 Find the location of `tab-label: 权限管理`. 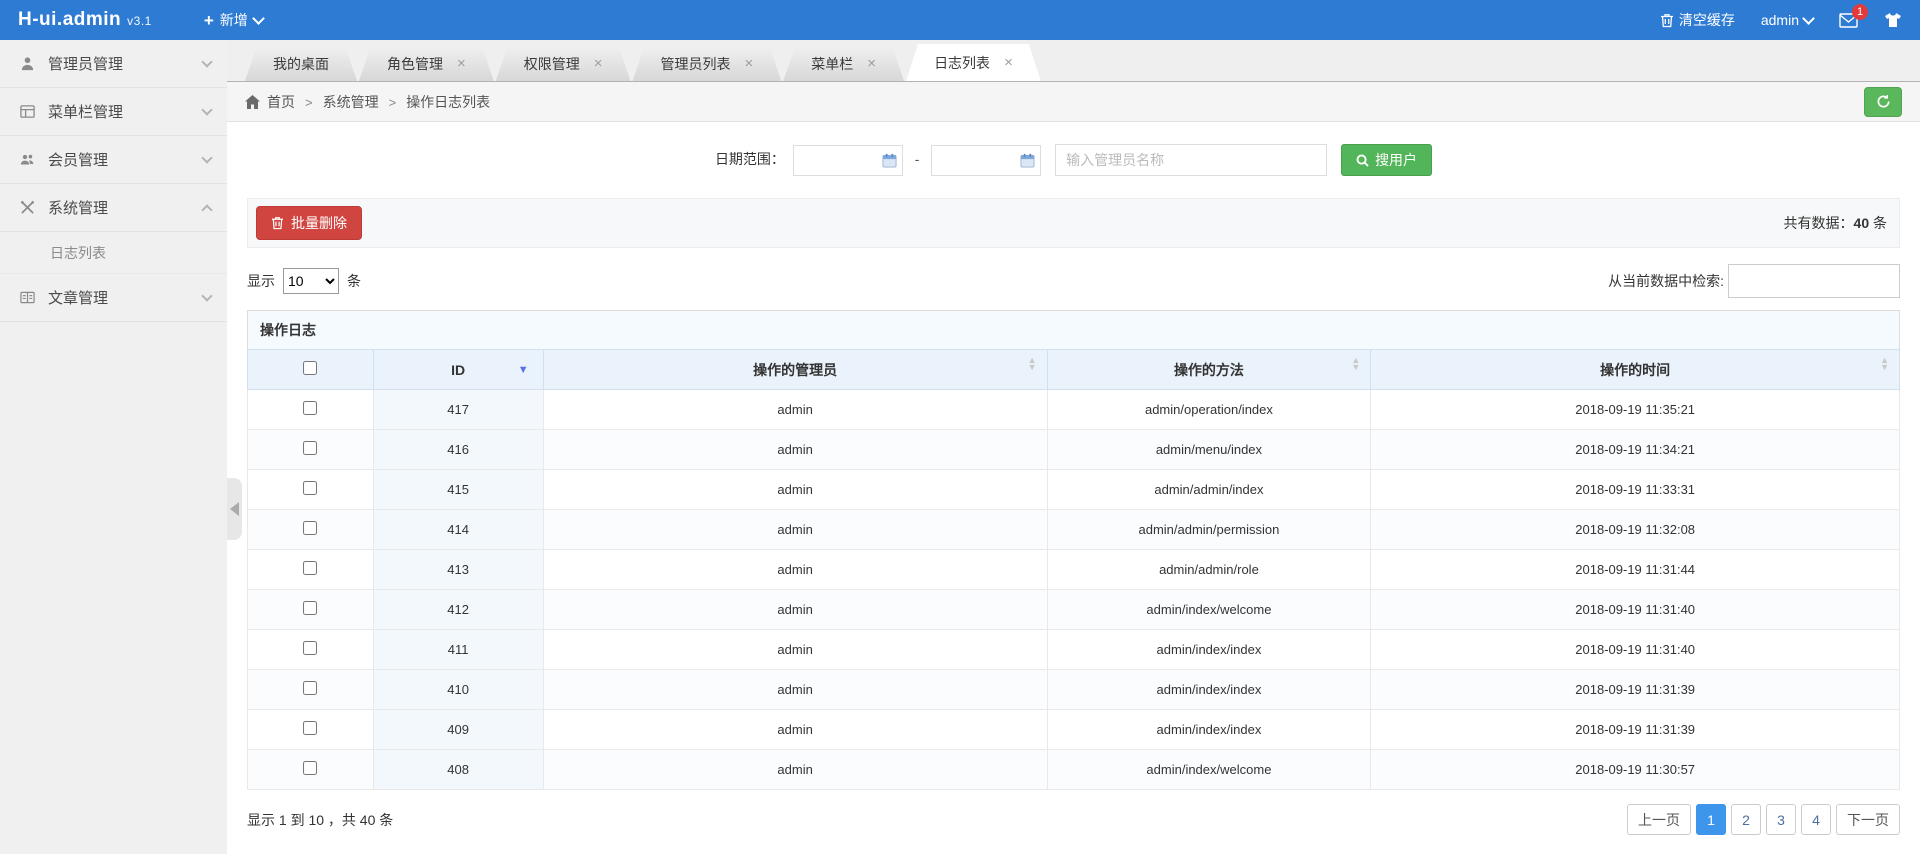

tab-label: 权限管理 is located at coordinates (551, 63).